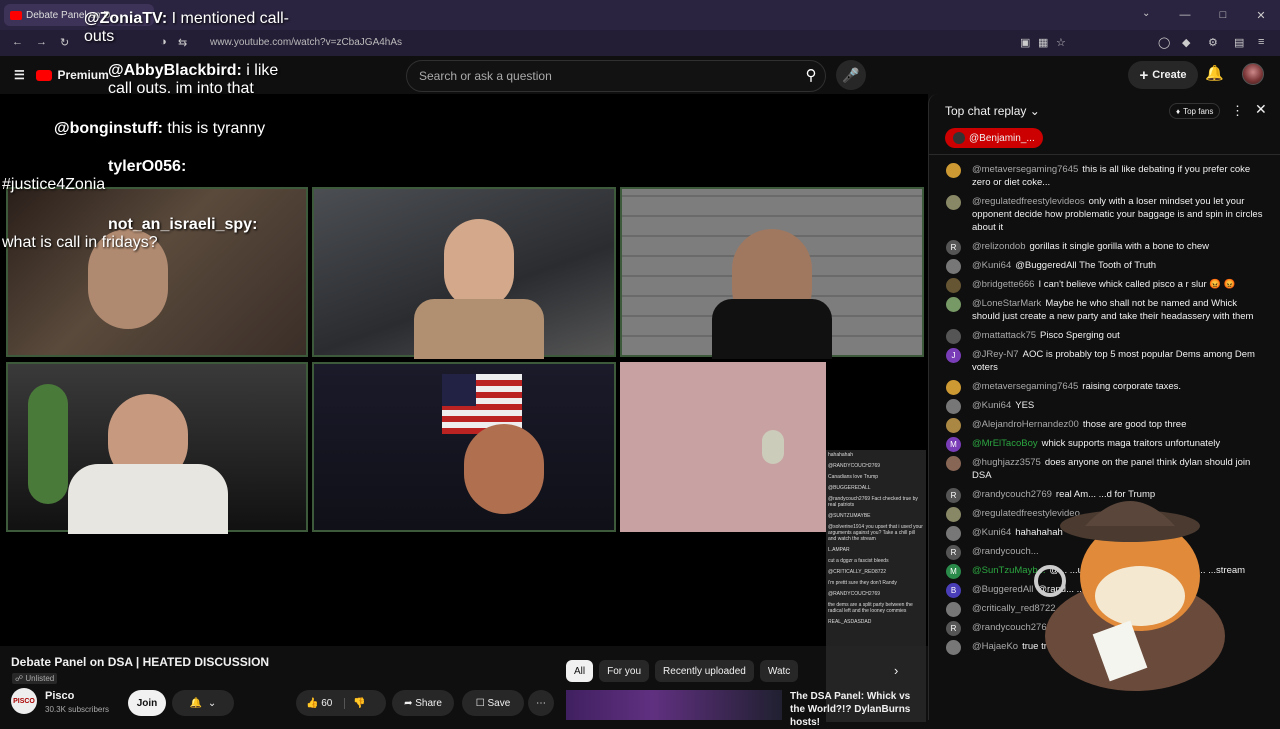 Image resolution: width=1280 pixels, height=729 pixels. Describe the element at coordinates (1213, 42) in the screenshot. I see `extensions-icon: ⚙` at that location.